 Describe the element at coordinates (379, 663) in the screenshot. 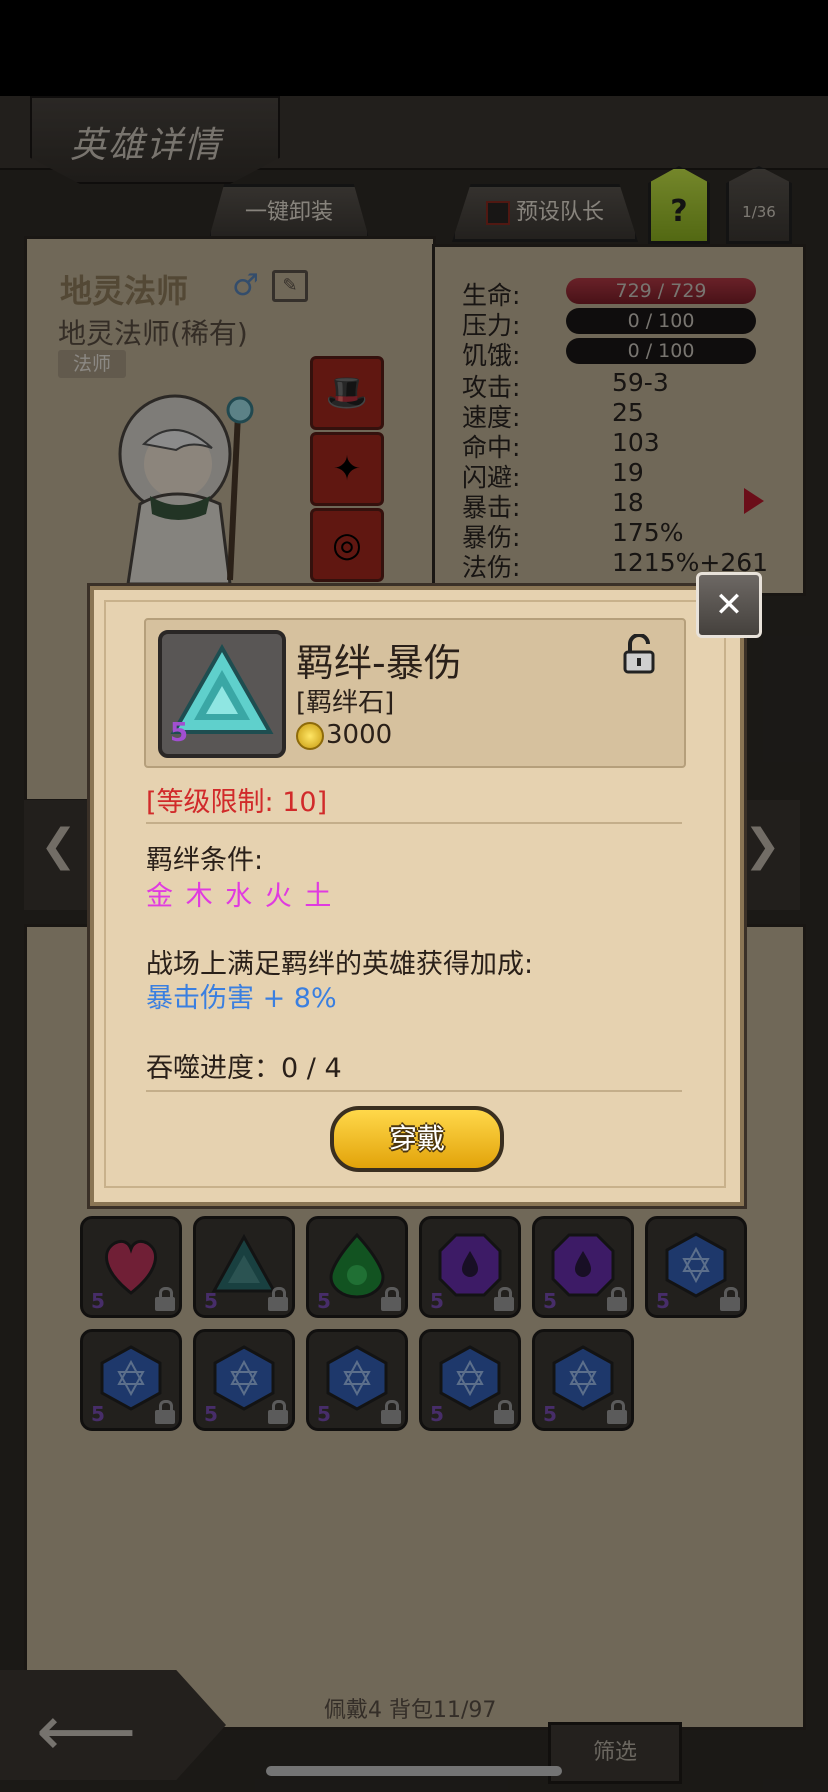

I see `item-name: 羁绊-暴伤` at that location.